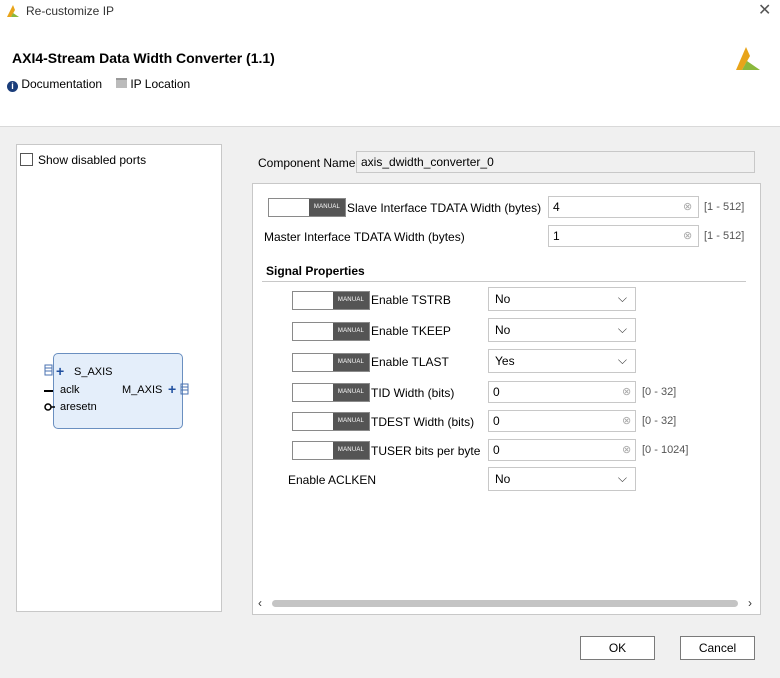 The image size is (780, 678). Describe the element at coordinates (555, 162) in the screenshot. I see `component-name-field: axis_dwidth_converter_0` at that location.